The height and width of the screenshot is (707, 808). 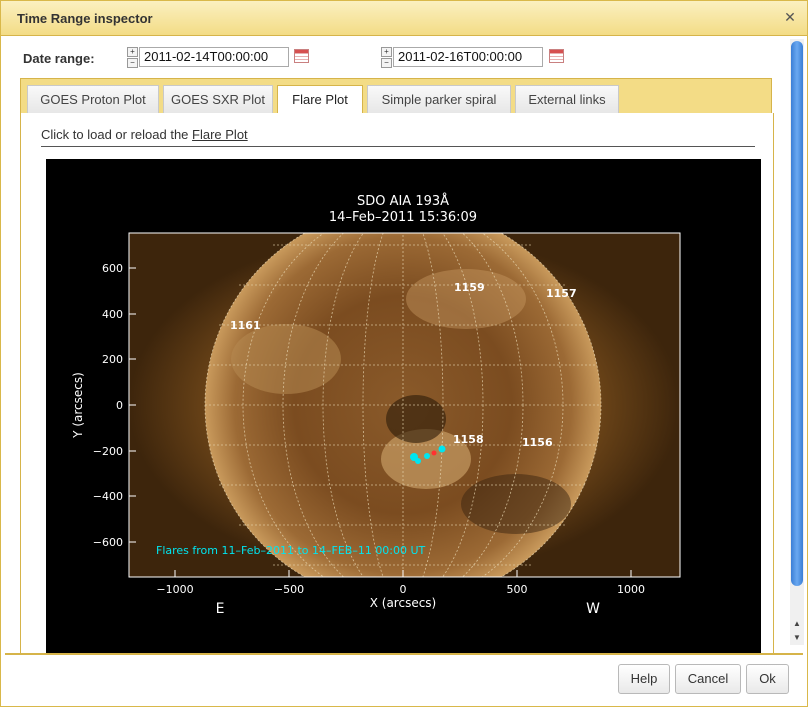 What do you see at coordinates (108, 496) in the screenshot?
I see `y-tick-label: −400` at bounding box center [108, 496].